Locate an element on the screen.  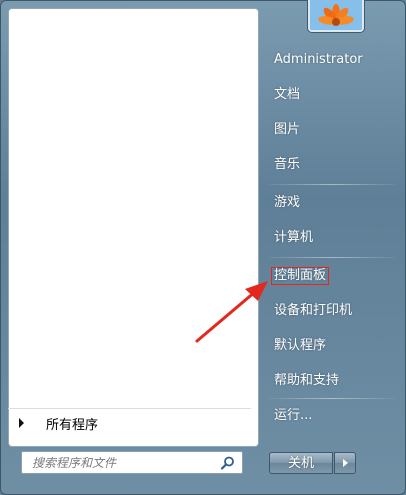
flower-avatar-icon is located at coordinates (336, 15).